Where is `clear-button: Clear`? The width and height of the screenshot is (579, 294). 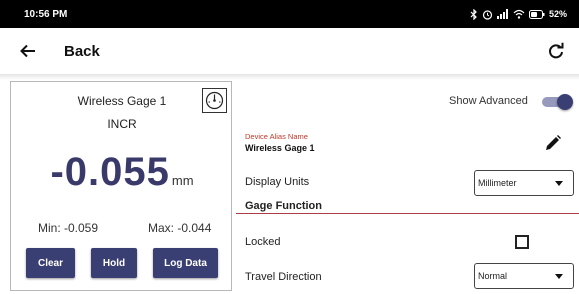
clear-button: Clear is located at coordinates (50, 263).